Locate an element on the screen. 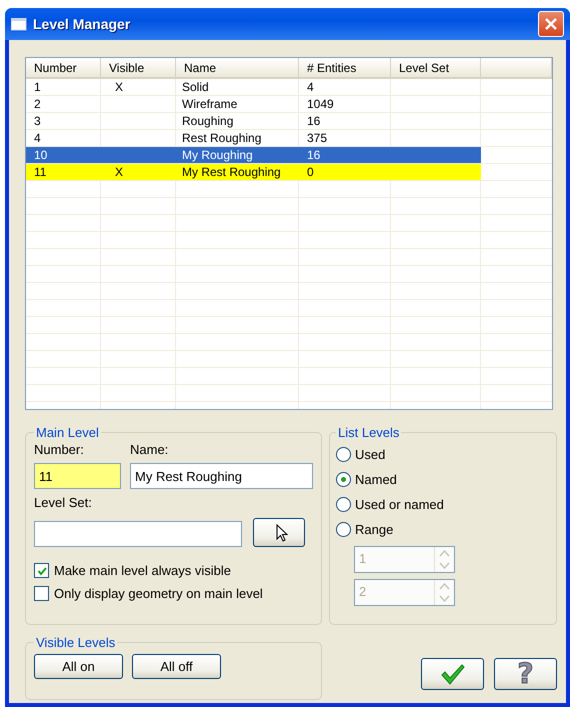 This screenshot has height=707, width=570. spinner-value: 2 is located at coordinates (363, 592).